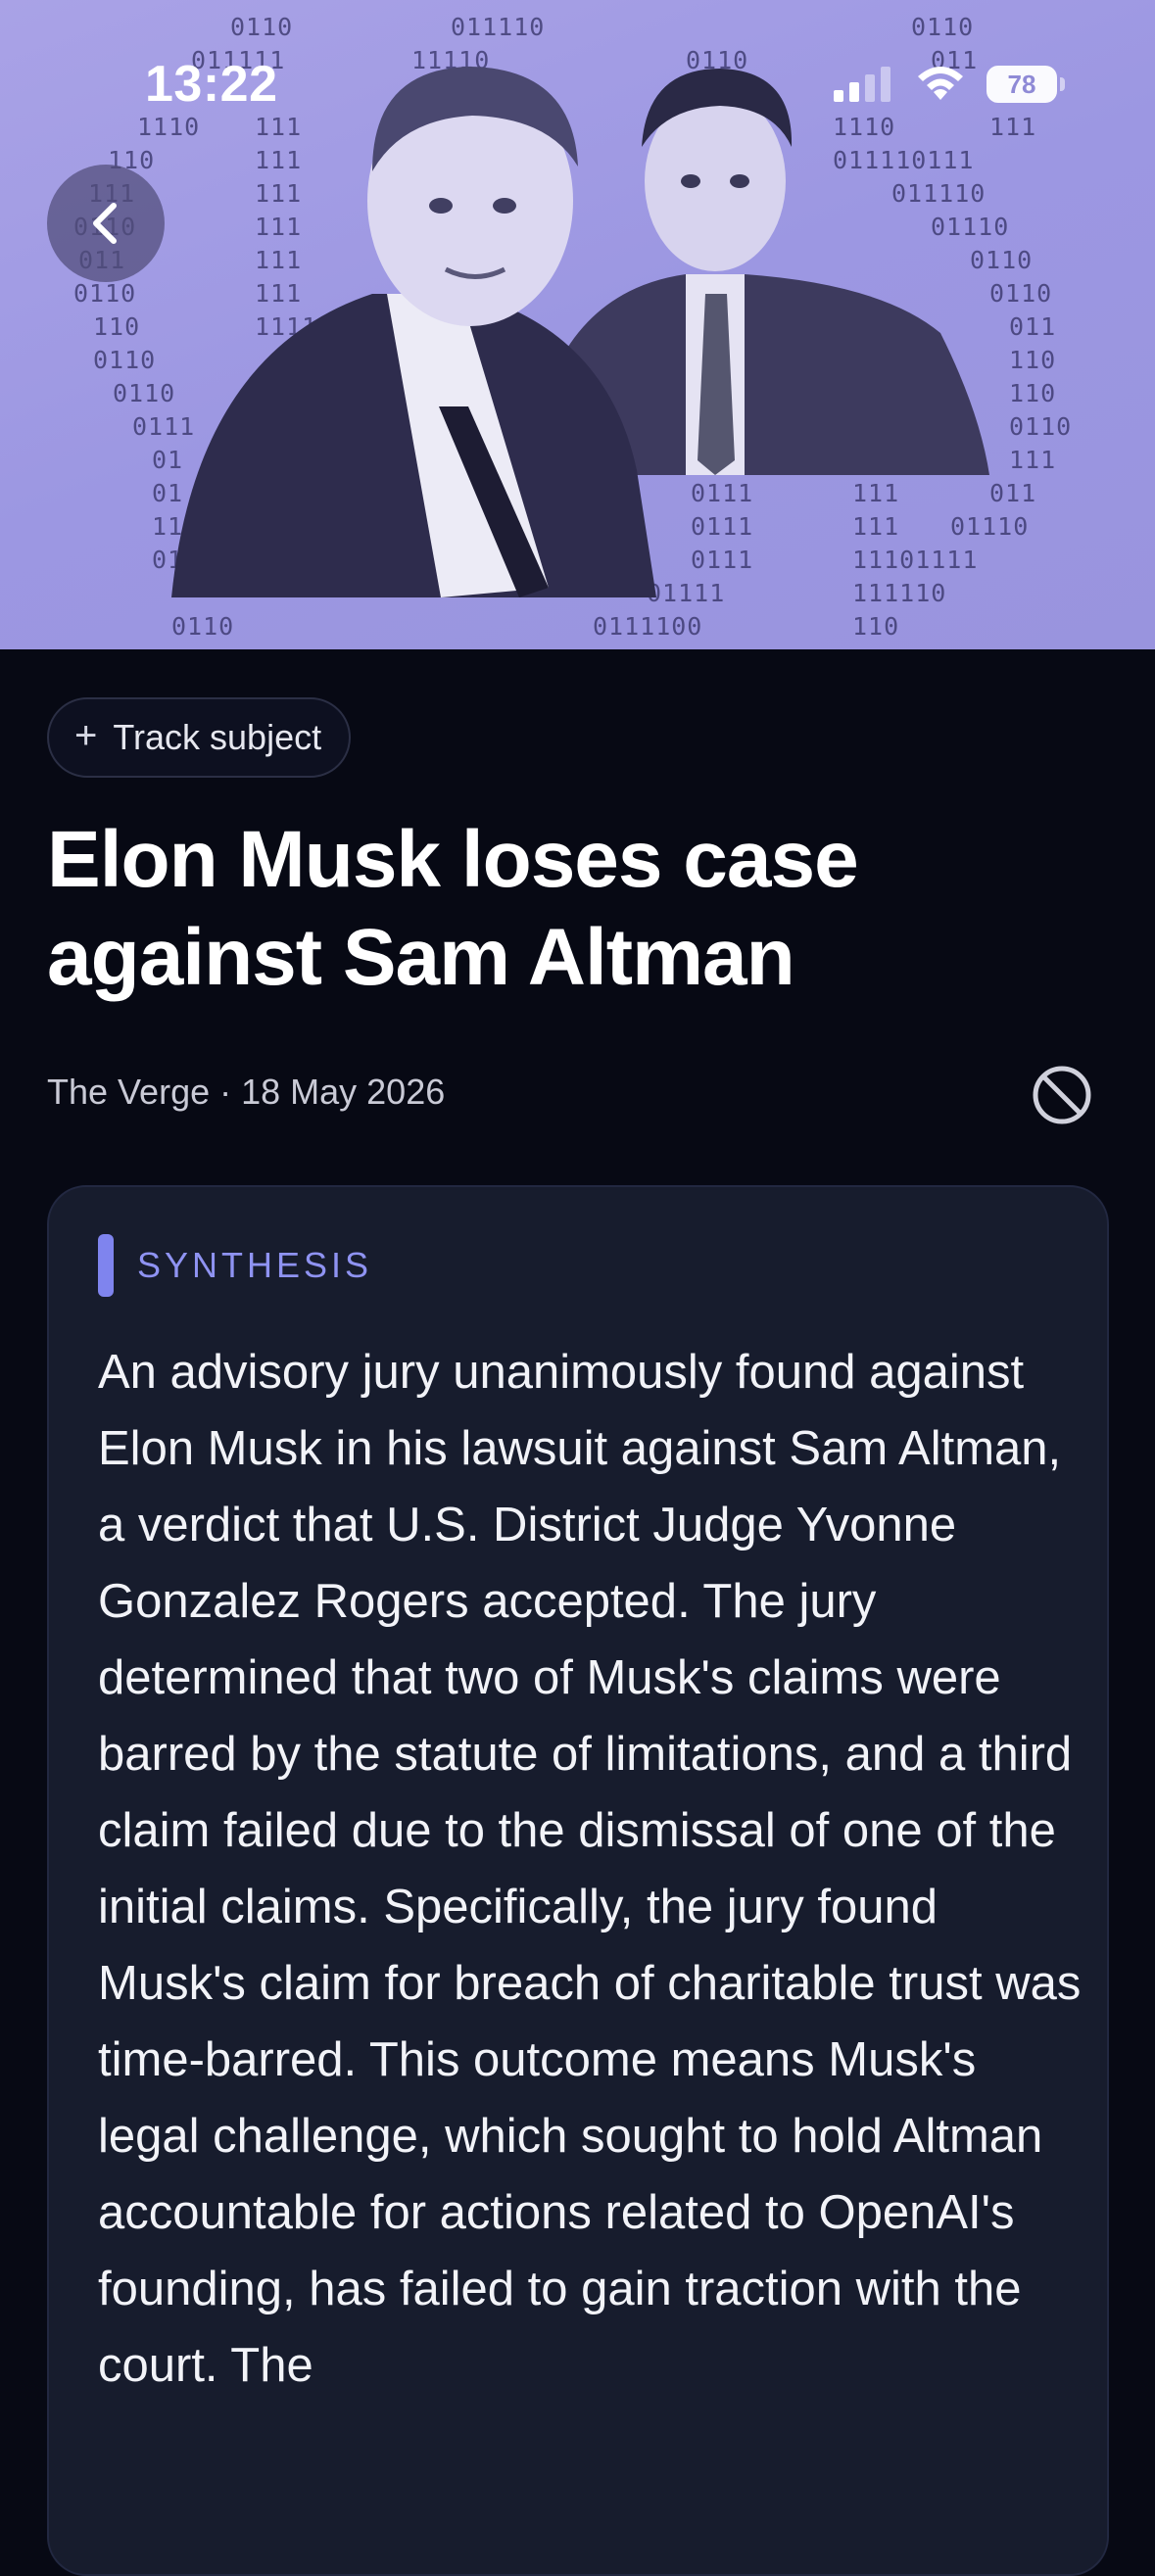  What do you see at coordinates (1062, 1095) in the screenshot?
I see `block-icon` at bounding box center [1062, 1095].